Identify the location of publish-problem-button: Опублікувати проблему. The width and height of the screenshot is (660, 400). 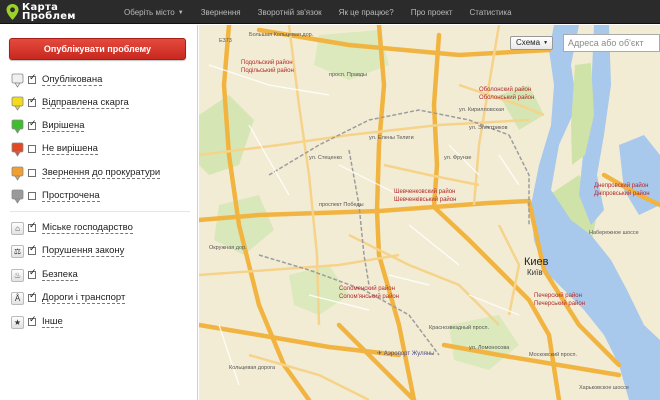
(97, 49).